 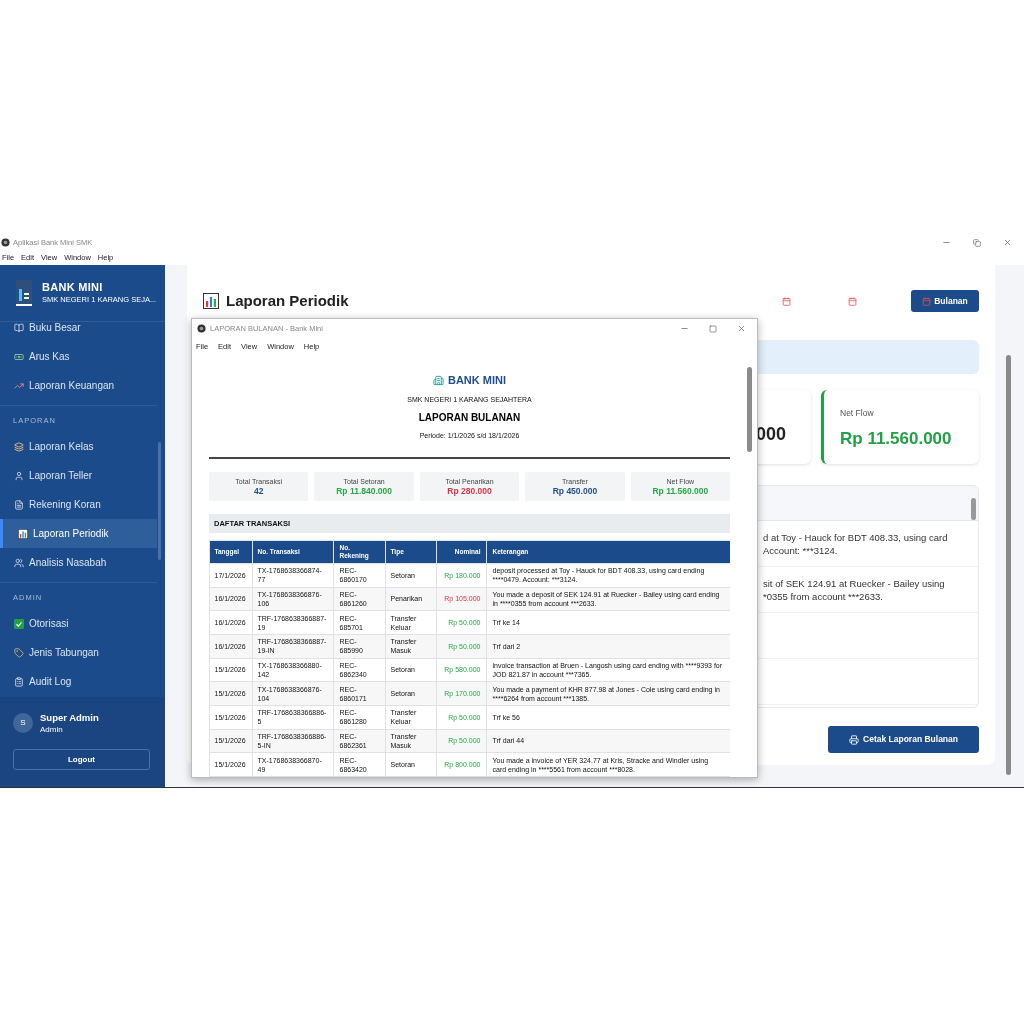 What do you see at coordinates (19, 327) in the screenshot?
I see `book-icon` at bounding box center [19, 327].